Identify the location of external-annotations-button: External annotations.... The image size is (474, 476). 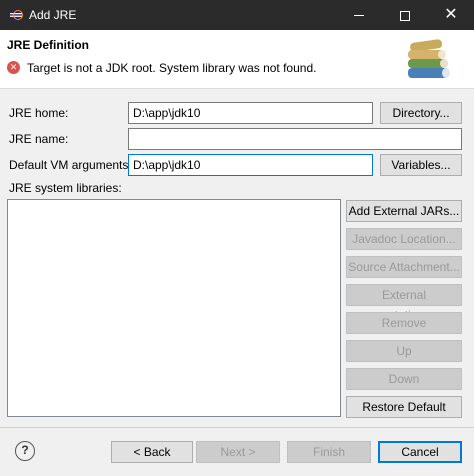
(404, 303).